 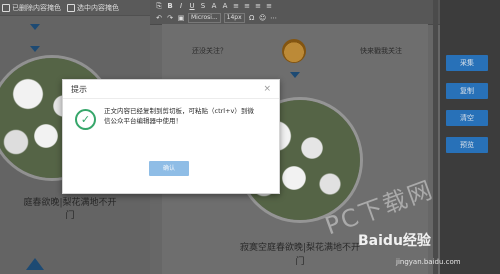 What do you see at coordinates (467, 91) in the screenshot?
I see `copy-button: 复制` at bounding box center [467, 91].